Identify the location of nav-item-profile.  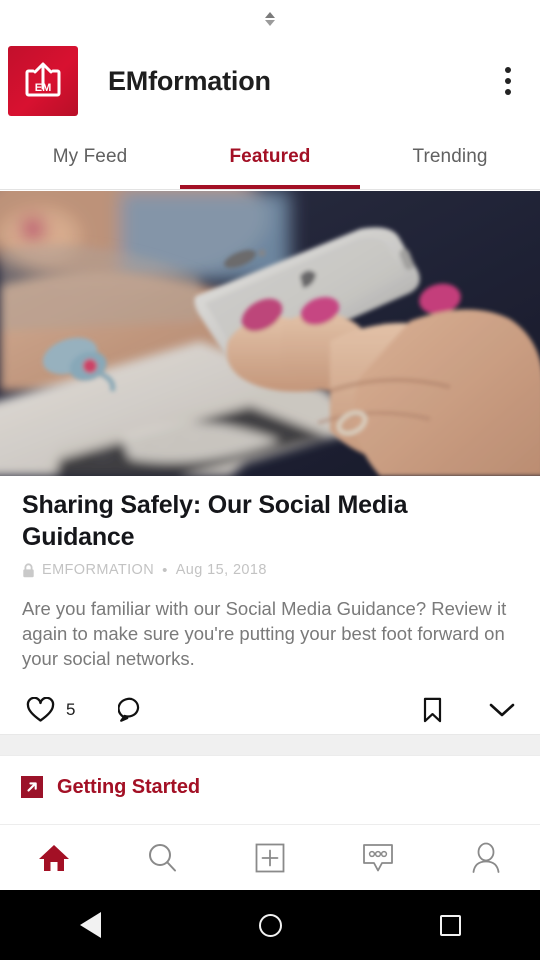
(486, 857).